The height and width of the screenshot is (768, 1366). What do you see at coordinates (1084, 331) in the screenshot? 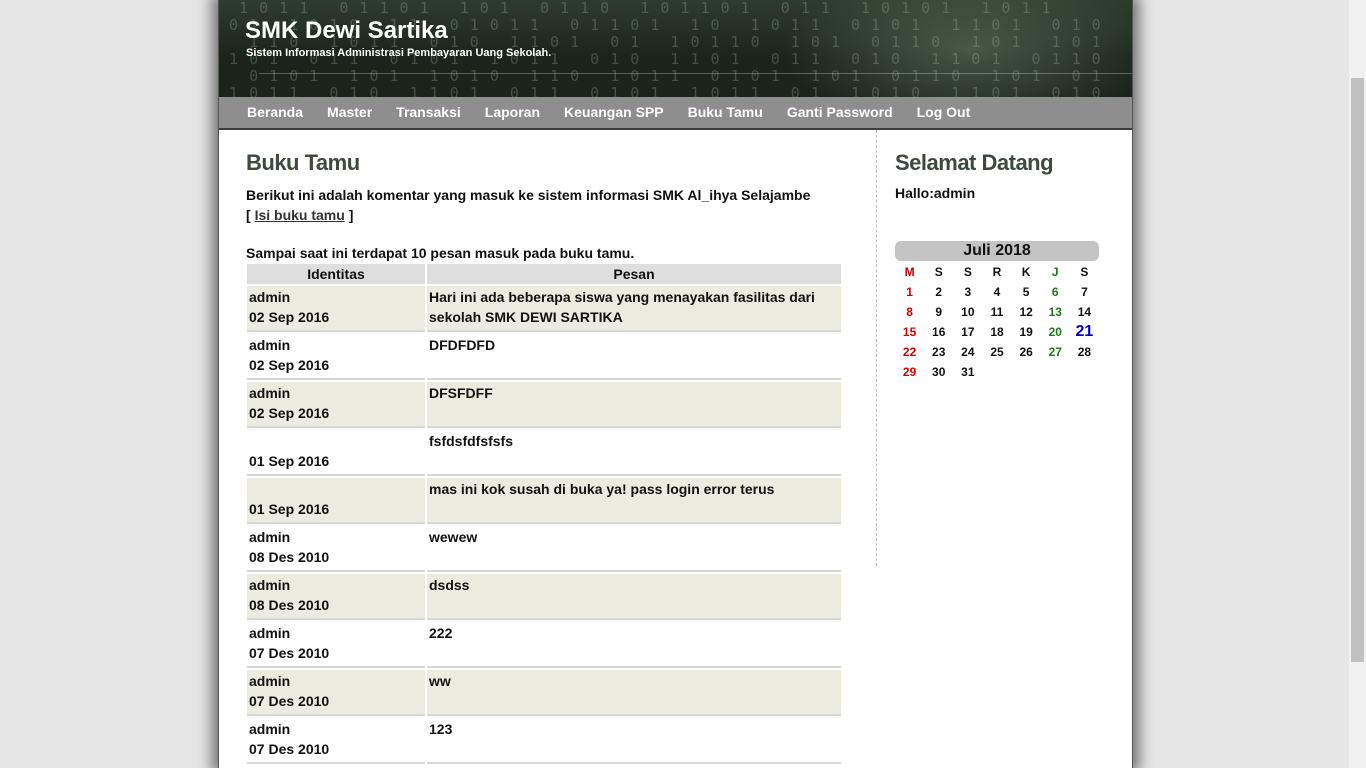
I see `calendar-day-today: 21` at bounding box center [1084, 331].